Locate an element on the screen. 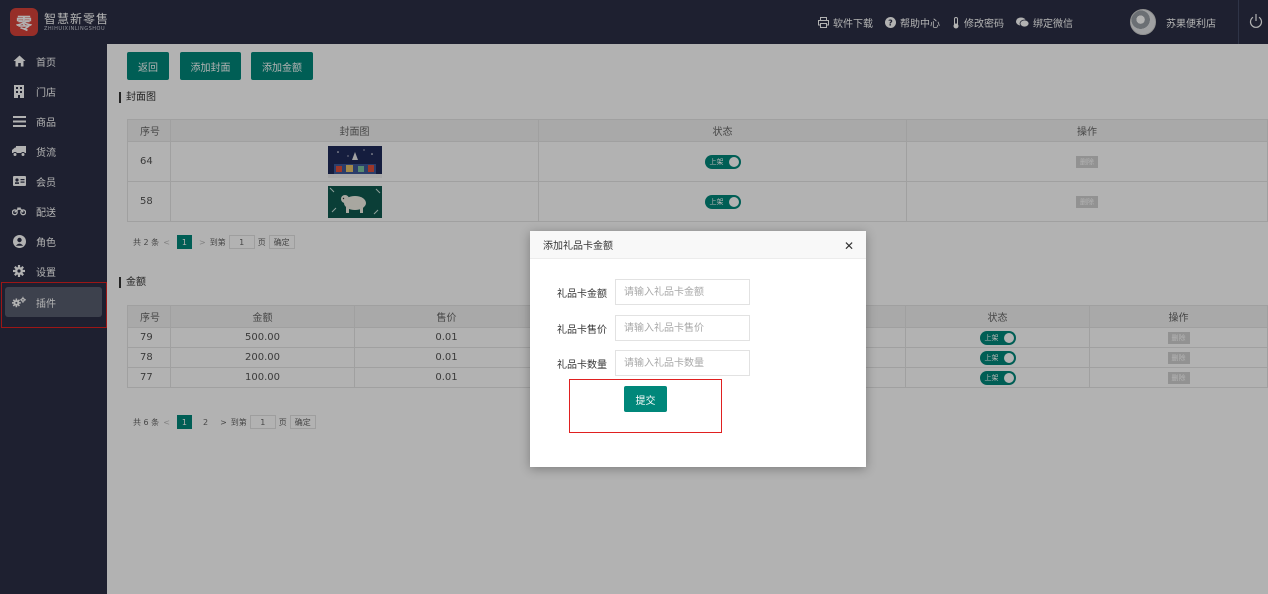  dialog-header: 添加礼品卡金额 ✕ is located at coordinates (698, 245).